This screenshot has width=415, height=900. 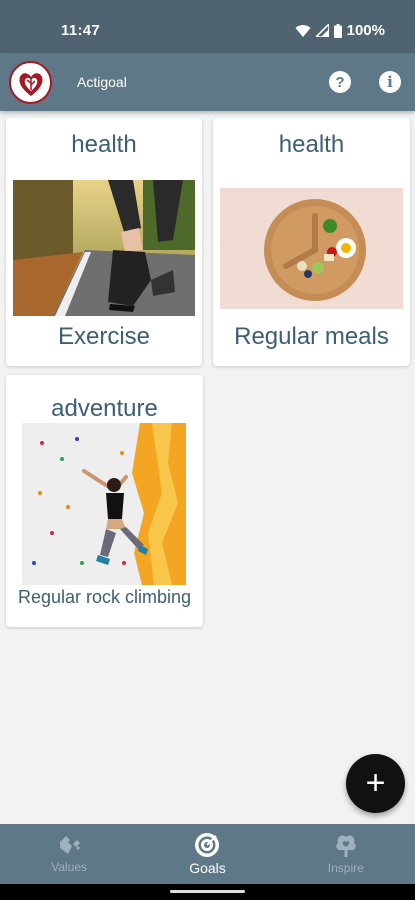 I want to click on status-icons: 100%, so click(x=340, y=30).